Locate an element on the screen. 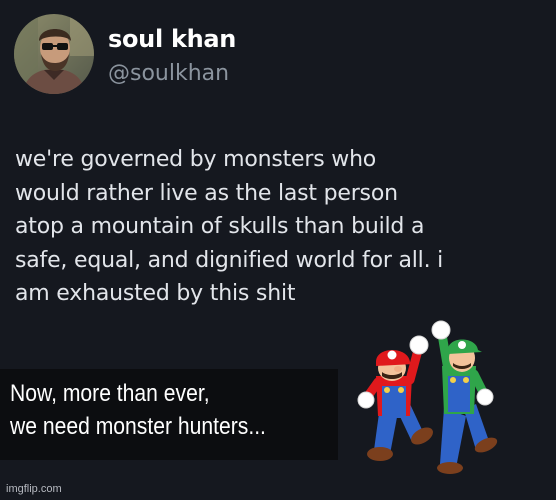 The width and height of the screenshot is (556, 500). luigi-figure is located at coordinates (464, 397).